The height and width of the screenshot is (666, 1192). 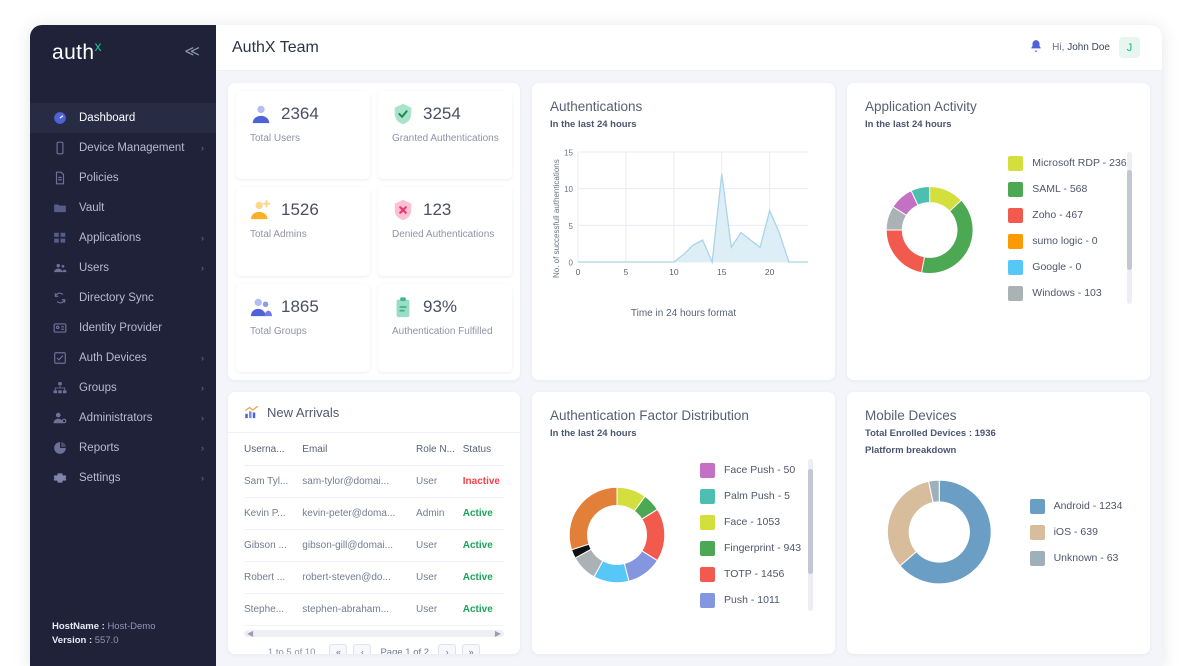 What do you see at coordinates (123, 148) in the screenshot?
I see `sidebar-item-device-management: Device Management ›` at bounding box center [123, 148].